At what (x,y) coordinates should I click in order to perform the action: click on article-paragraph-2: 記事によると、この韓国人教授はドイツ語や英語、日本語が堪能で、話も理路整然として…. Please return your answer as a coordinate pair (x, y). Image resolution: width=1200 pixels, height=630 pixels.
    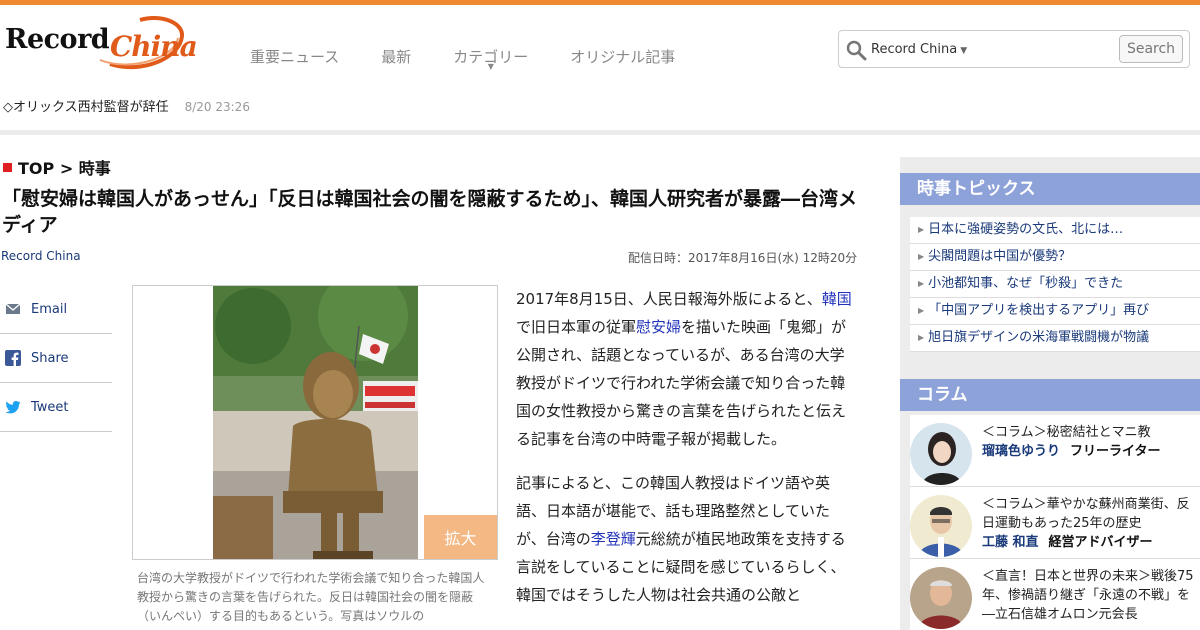
    Looking at the image, I should click on (685, 539).